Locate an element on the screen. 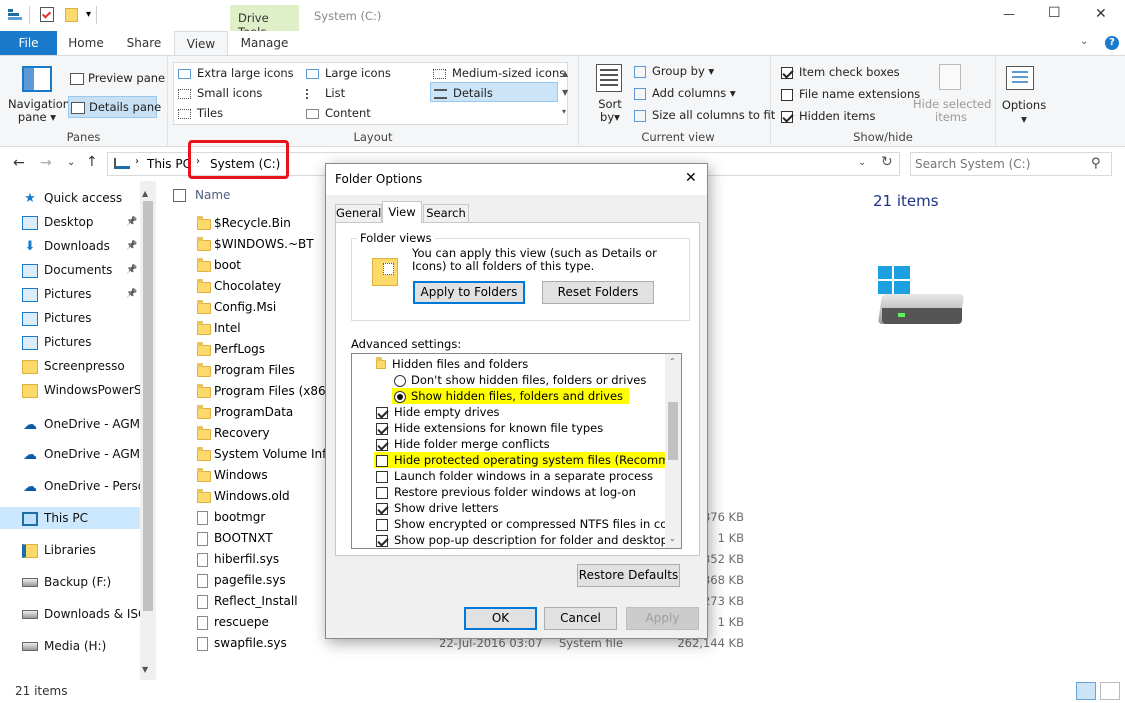  group-by-button: Group by ▾ is located at coordinates (674, 71).